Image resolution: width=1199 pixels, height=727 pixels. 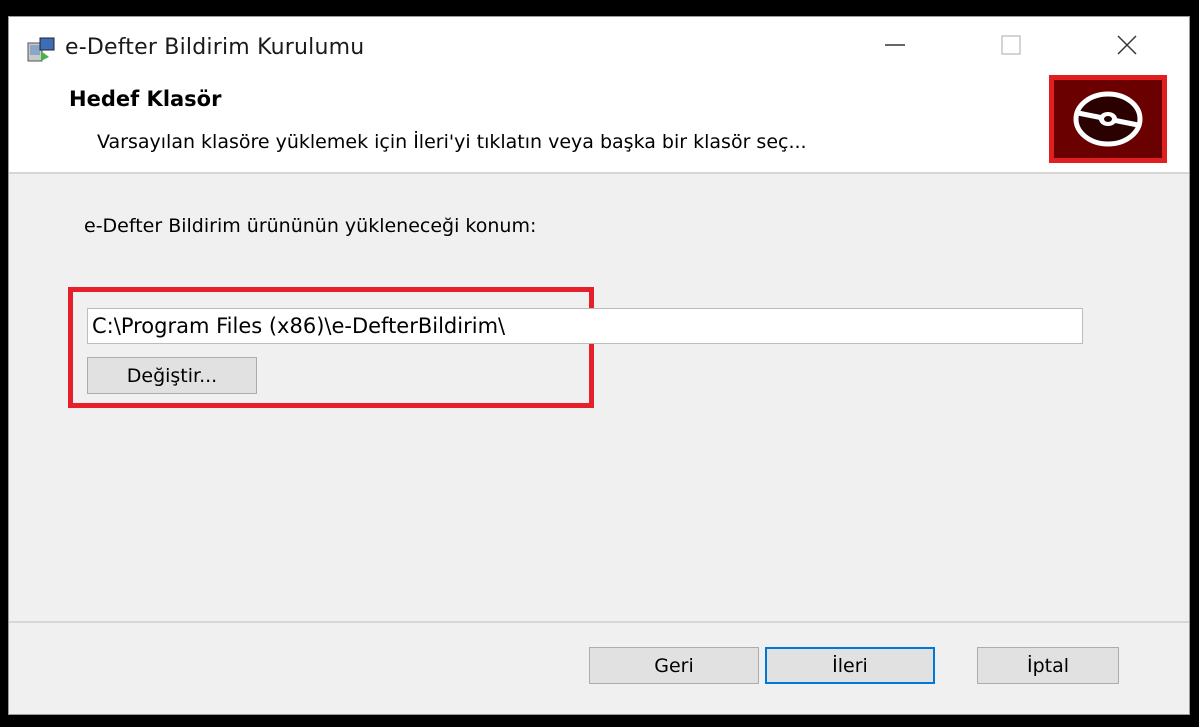 I want to click on close-button, so click(x=1127, y=45).